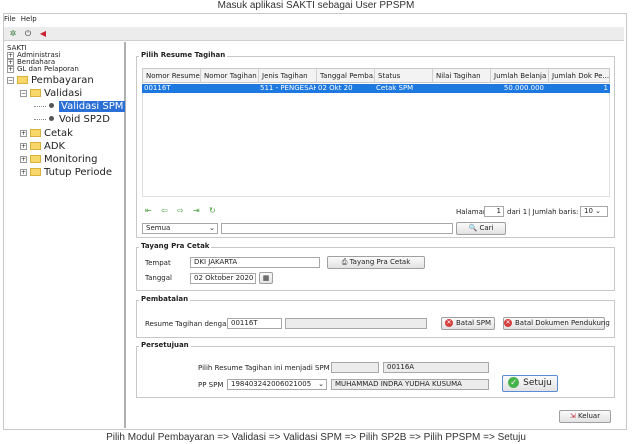 The height and width of the screenshot is (444, 632). Describe the element at coordinates (335, 88) in the screenshot. I see `table-cell: 02 Okt 20` at that location.